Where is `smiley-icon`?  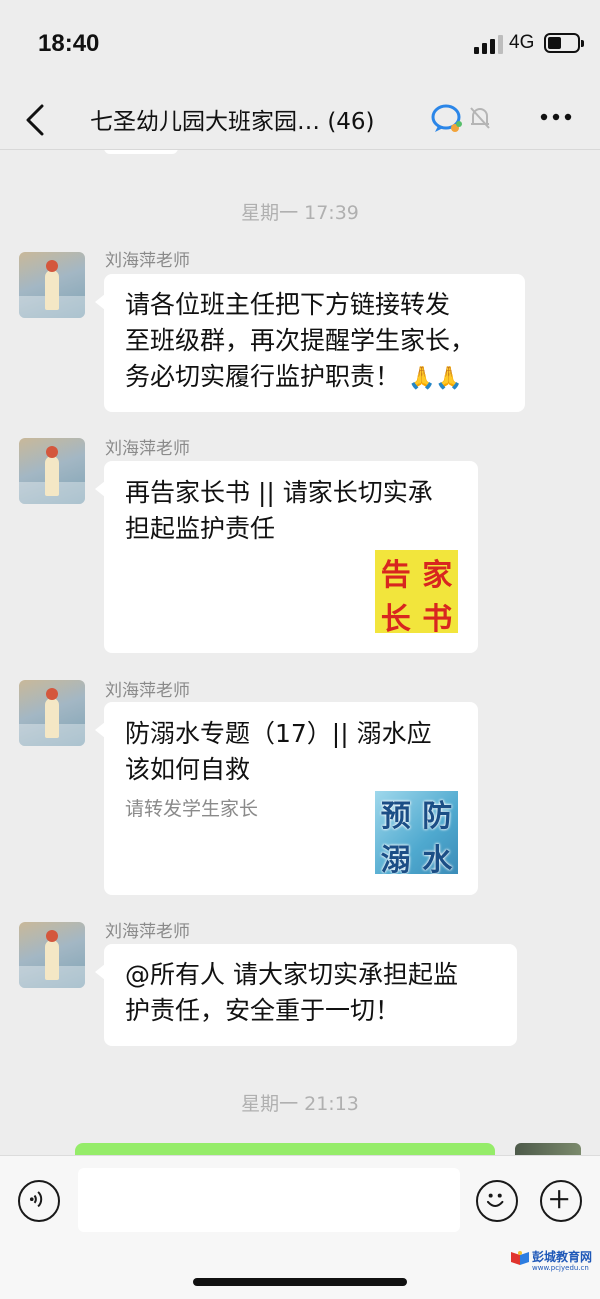
smiley-icon is located at coordinates (495, 1200).